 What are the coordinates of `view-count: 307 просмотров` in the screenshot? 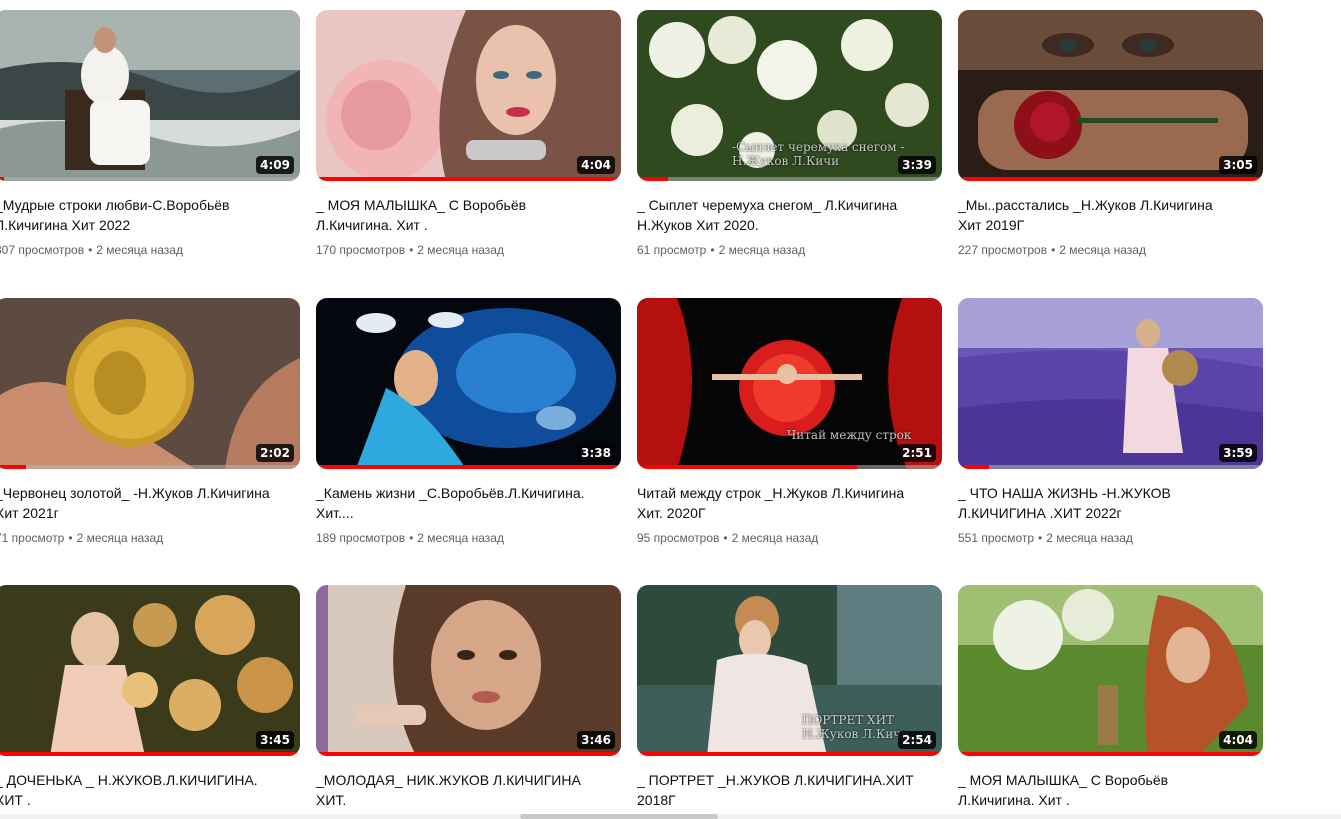 It's located at (42, 250).